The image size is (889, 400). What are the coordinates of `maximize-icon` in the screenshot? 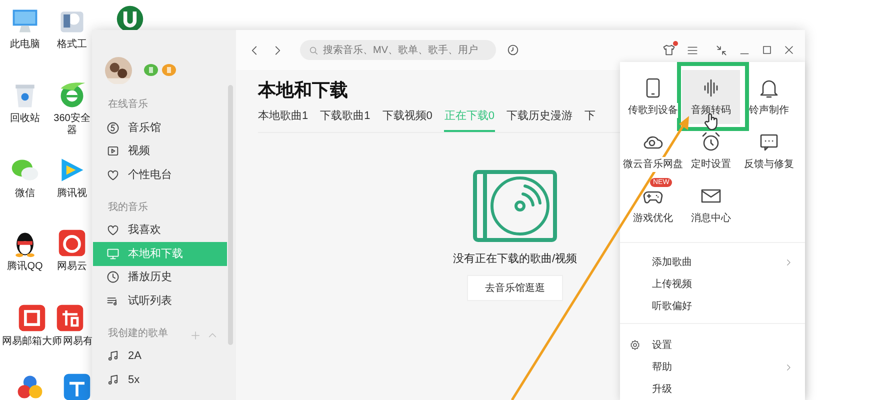 It's located at (767, 50).